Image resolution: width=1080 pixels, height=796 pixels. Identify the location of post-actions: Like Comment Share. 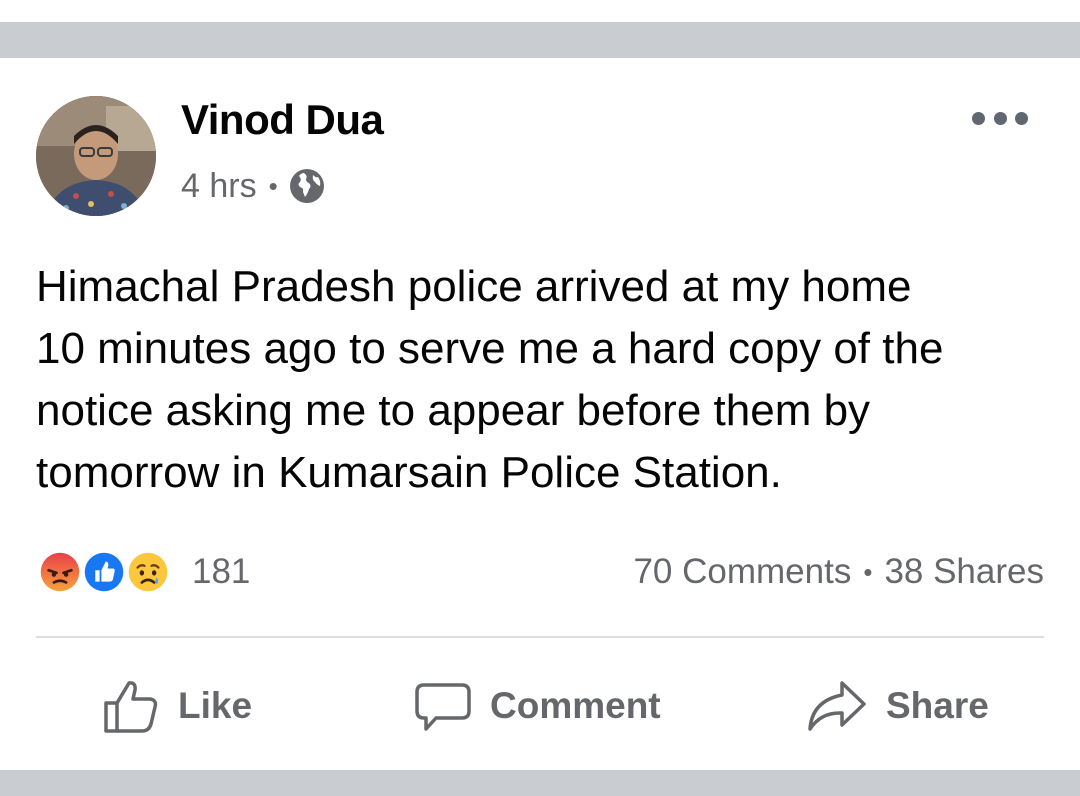
(540, 706).